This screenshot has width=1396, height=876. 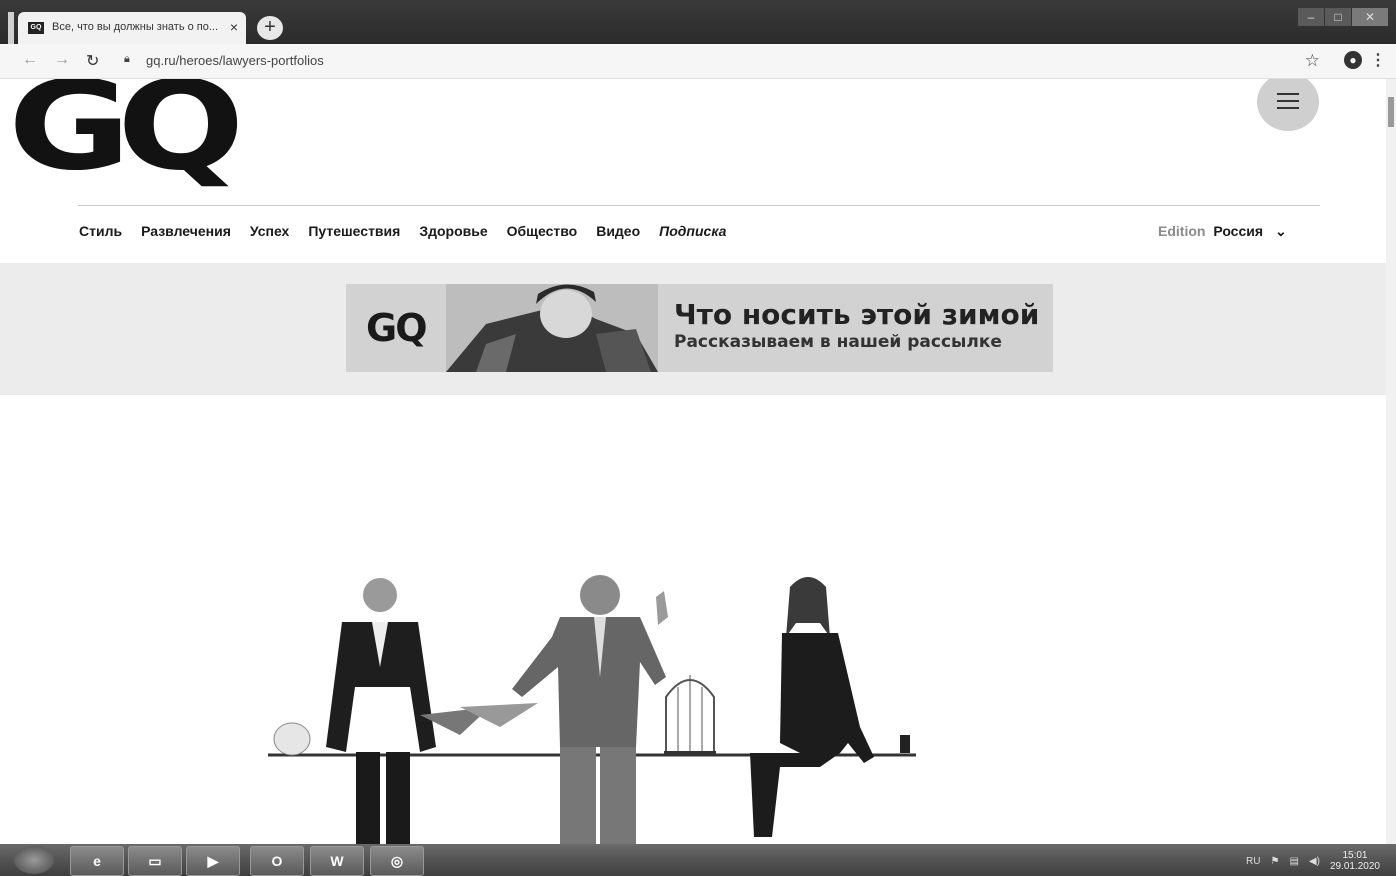 I want to click on nav-item-subscription: Подписка, so click(x=692, y=231).